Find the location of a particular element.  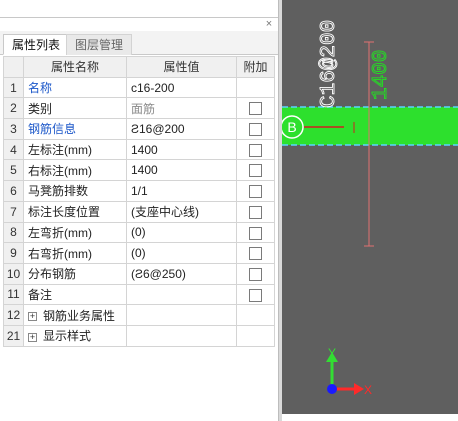

property-value: 1/1 is located at coordinates (181, 191).